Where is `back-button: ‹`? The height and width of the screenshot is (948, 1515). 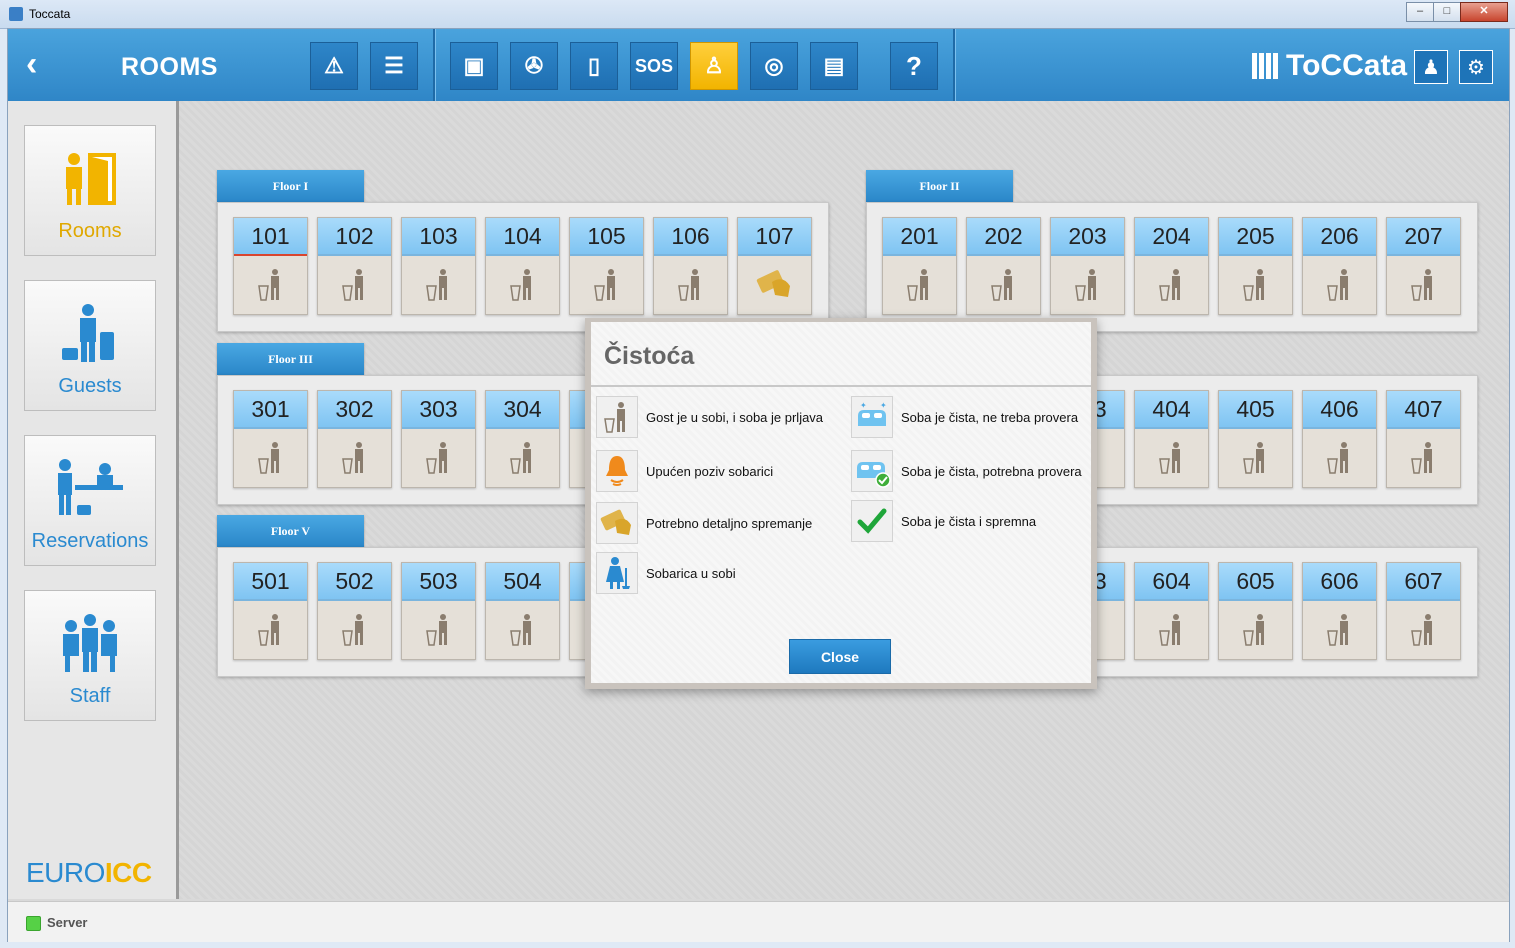 back-button: ‹ is located at coordinates (41, 64).